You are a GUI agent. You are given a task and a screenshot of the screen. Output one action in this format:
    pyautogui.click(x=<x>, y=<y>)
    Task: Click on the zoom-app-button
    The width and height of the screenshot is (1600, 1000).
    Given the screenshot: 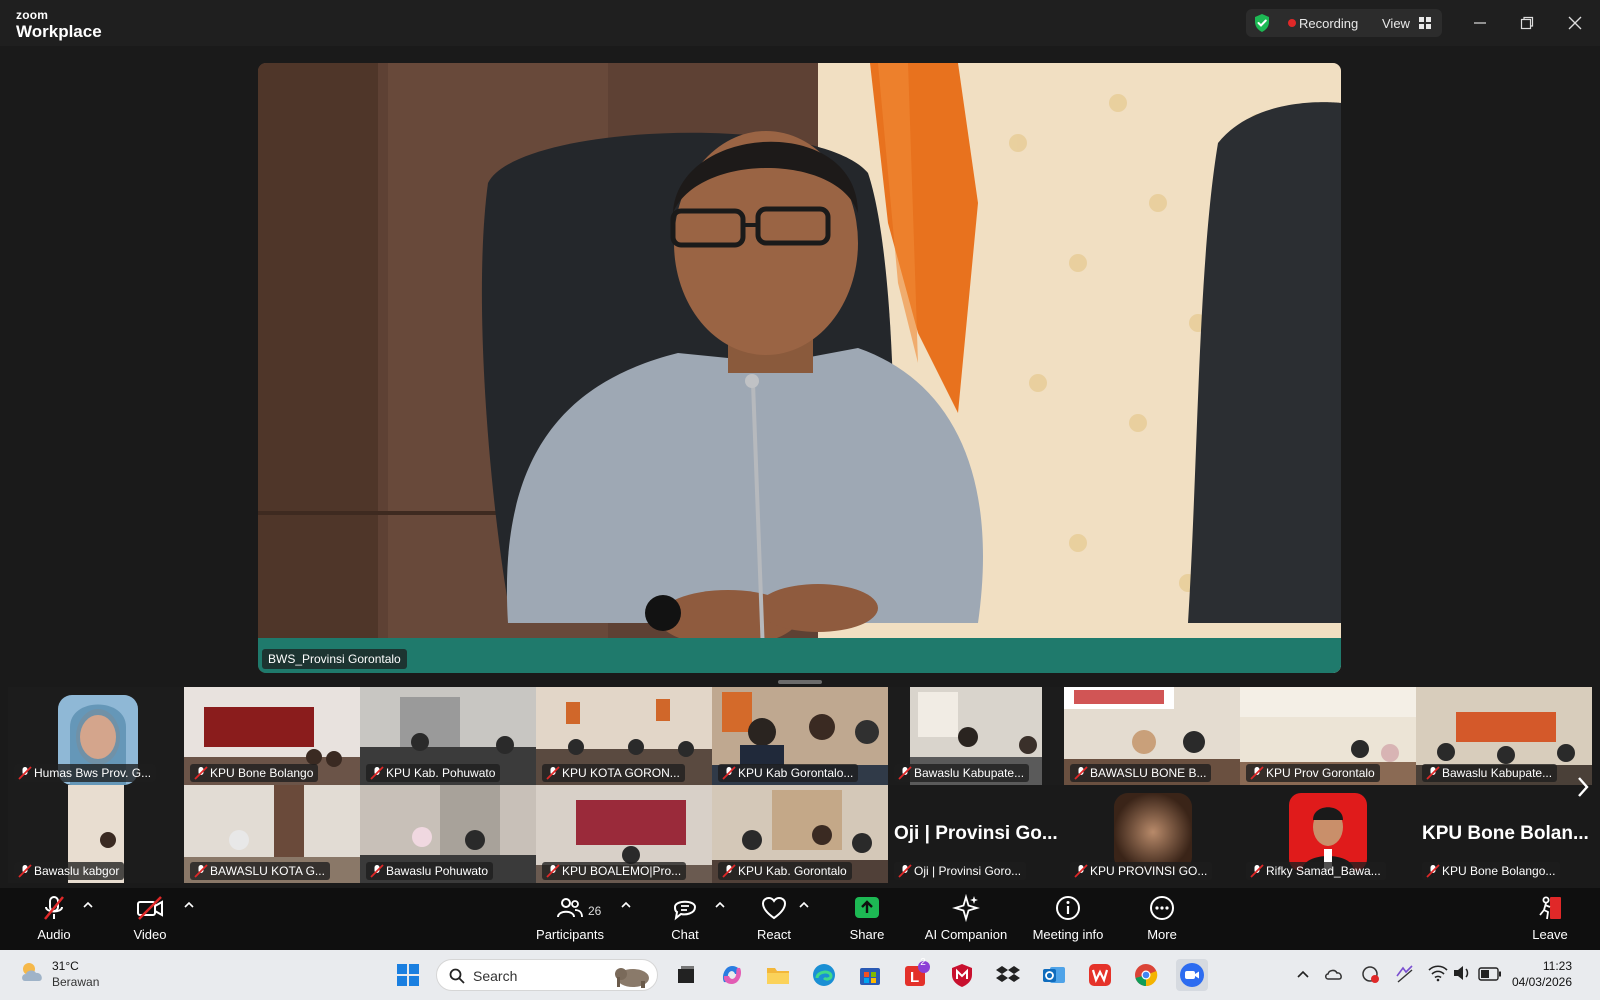 What is the action you would take?
    pyautogui.click(x=1192, y=975)
    